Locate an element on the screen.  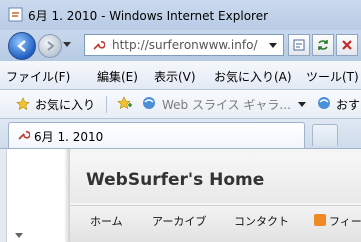
menu-bar: ファイル(F) 編集(E) 表示(V) お気に入り(A) ツール(T) is located at coordinates (180, 75).